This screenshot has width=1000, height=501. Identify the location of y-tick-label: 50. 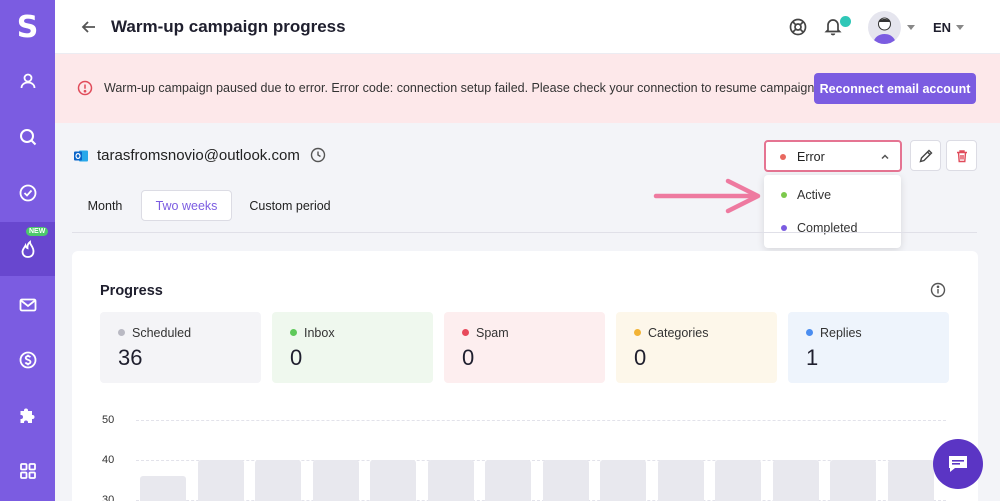
(108, 420).